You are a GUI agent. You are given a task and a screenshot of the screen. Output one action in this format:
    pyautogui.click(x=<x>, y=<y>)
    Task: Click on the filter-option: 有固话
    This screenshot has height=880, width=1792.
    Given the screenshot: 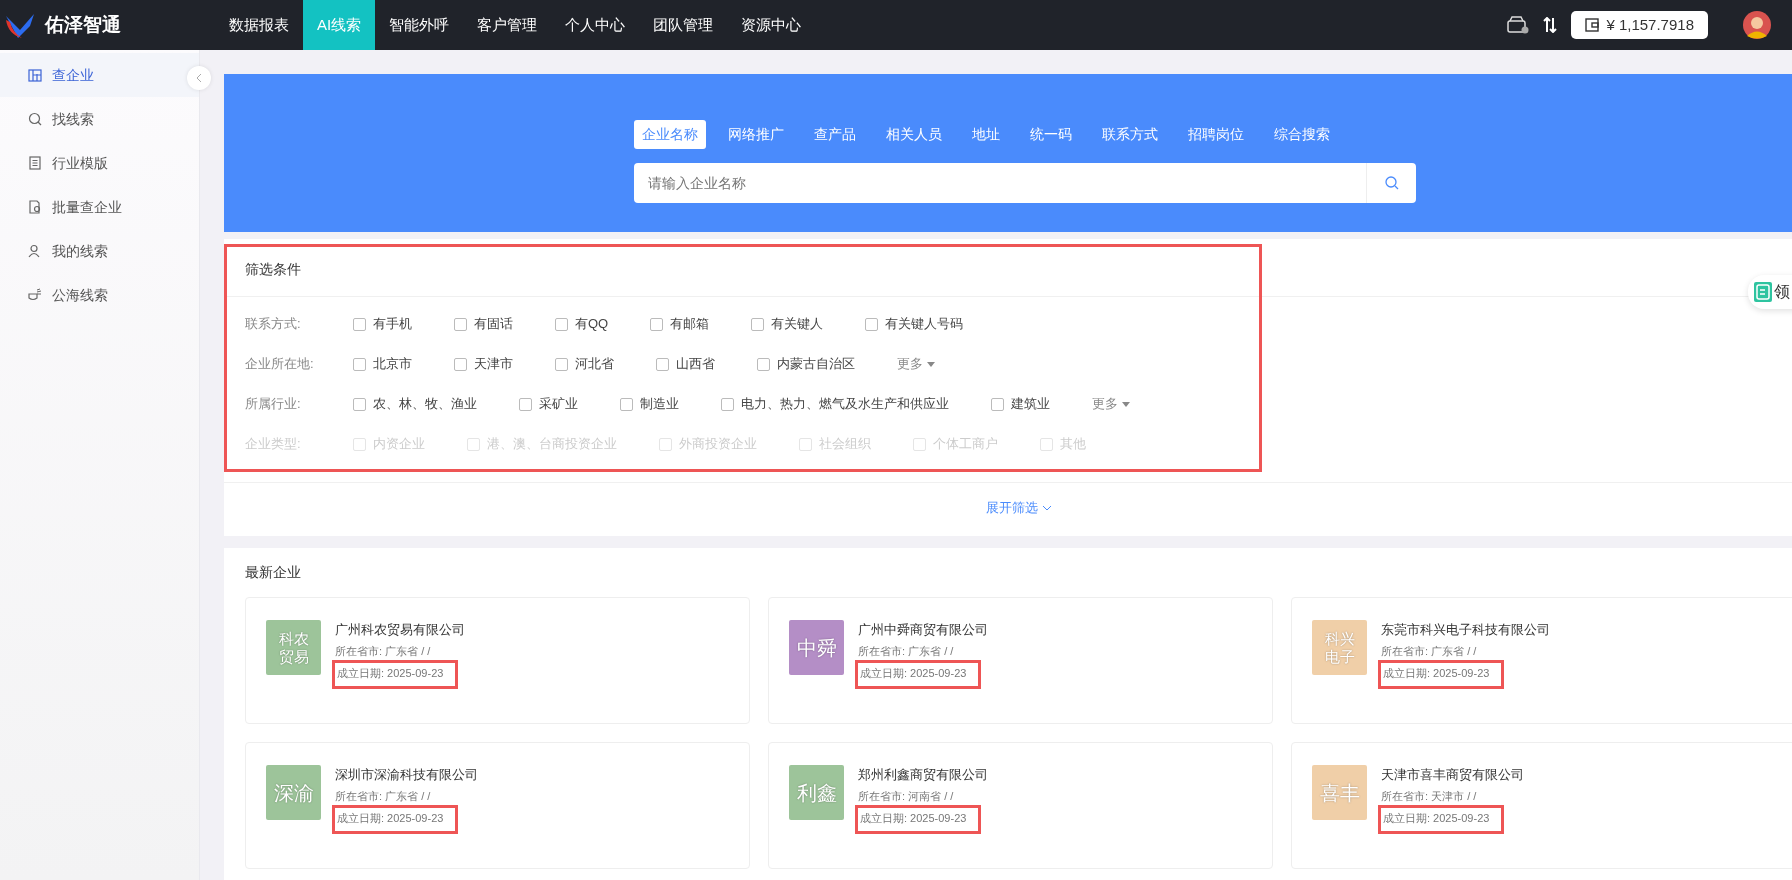 What is the action you would take?
    pyautogui.click(x=483, y=324)
    